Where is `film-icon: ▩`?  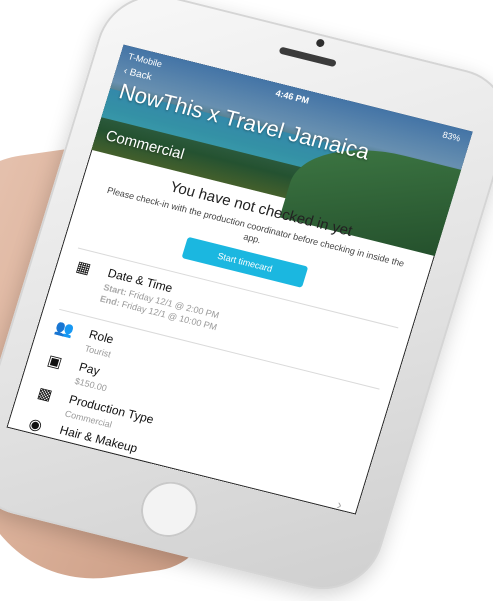 film-icon: ▩ is located at coordinates (45, 394).